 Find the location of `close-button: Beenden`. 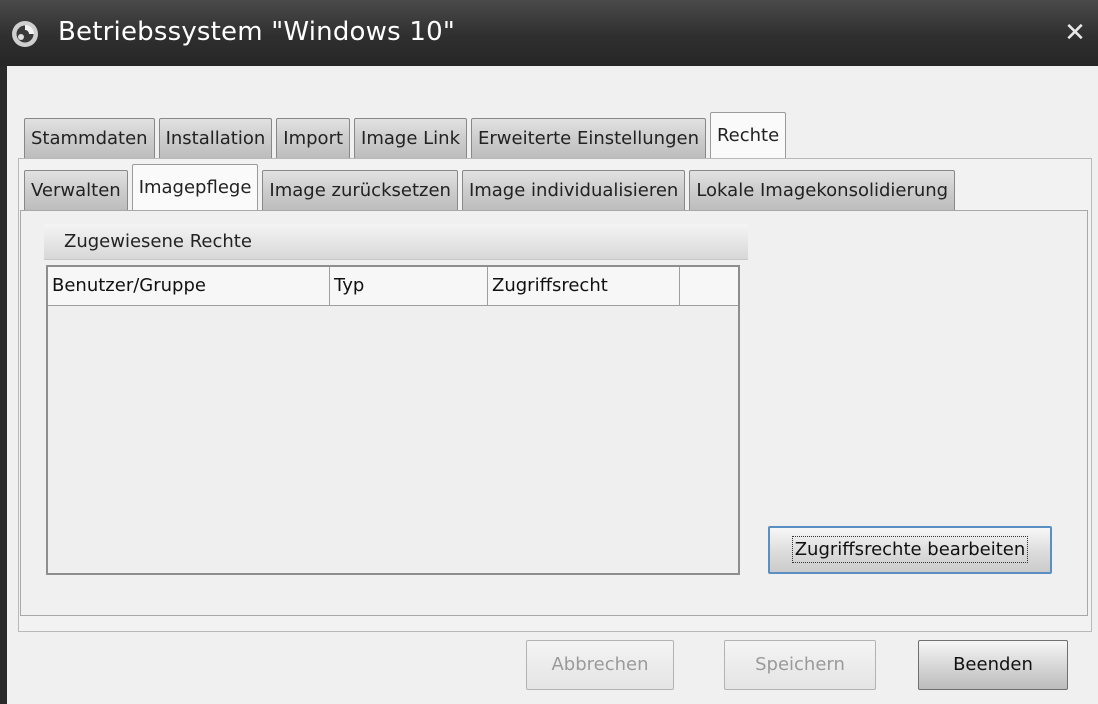

close-button: Beenden is located at coordinates (993, 665).